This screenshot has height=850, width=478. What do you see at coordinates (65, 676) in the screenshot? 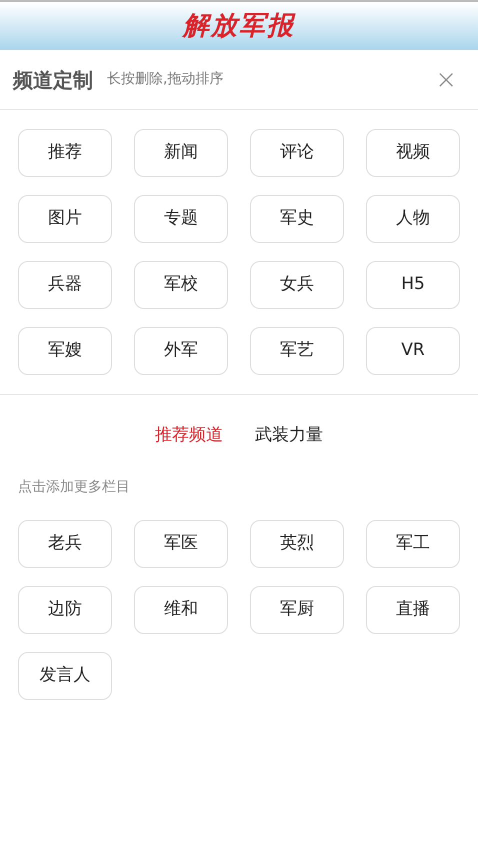
I see `channel-button: 发言人` at bounding box center [65, 676].